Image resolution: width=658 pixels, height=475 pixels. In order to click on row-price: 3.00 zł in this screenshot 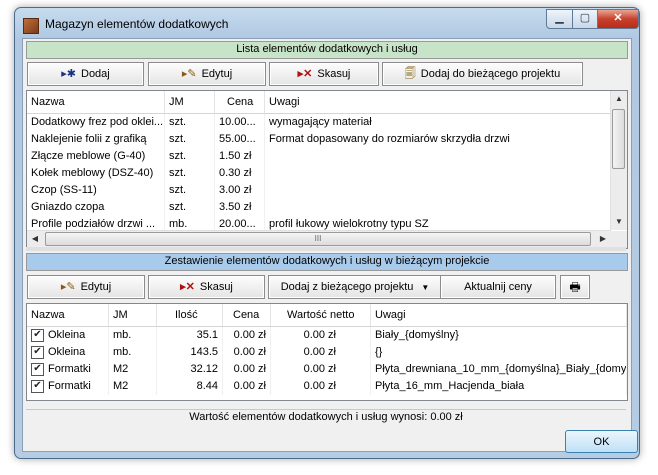, I will do `click(240, 190)`.